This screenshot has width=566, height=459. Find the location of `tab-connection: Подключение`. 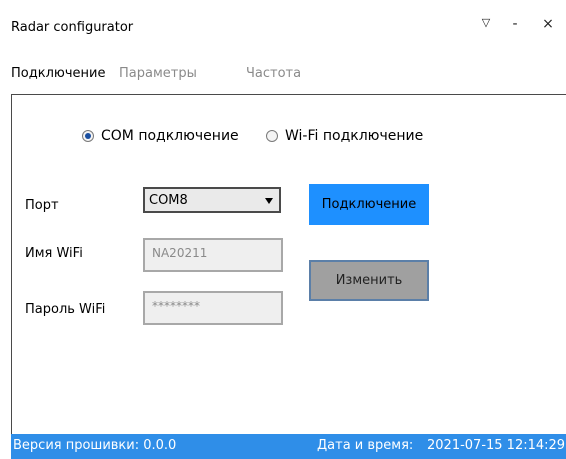

tab-connection: Подключение is located at coordinates (58, 73).